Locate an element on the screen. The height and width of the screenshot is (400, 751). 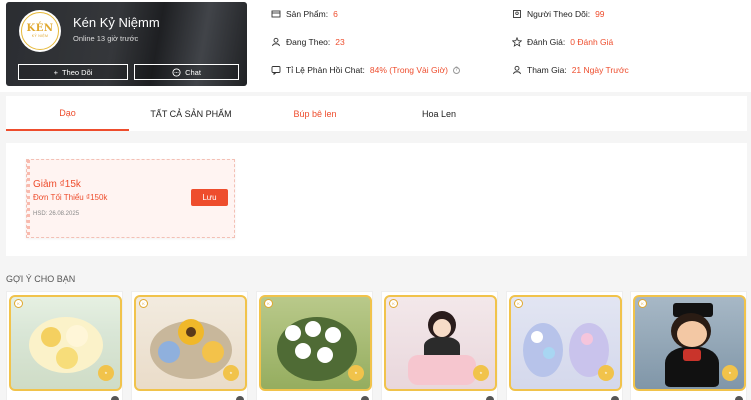
followers-icon is located at coordinates (517, 14).